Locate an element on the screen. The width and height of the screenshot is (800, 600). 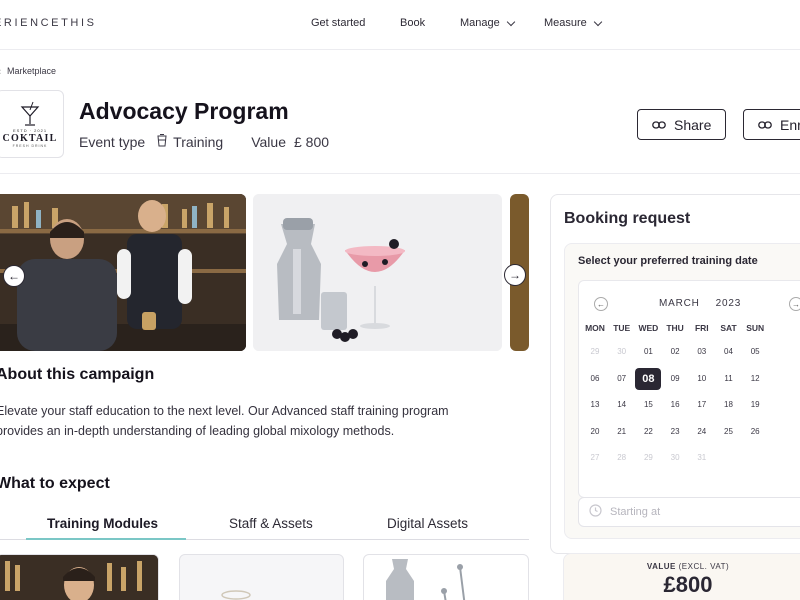
link-icon is located at coordinates (765, 125).